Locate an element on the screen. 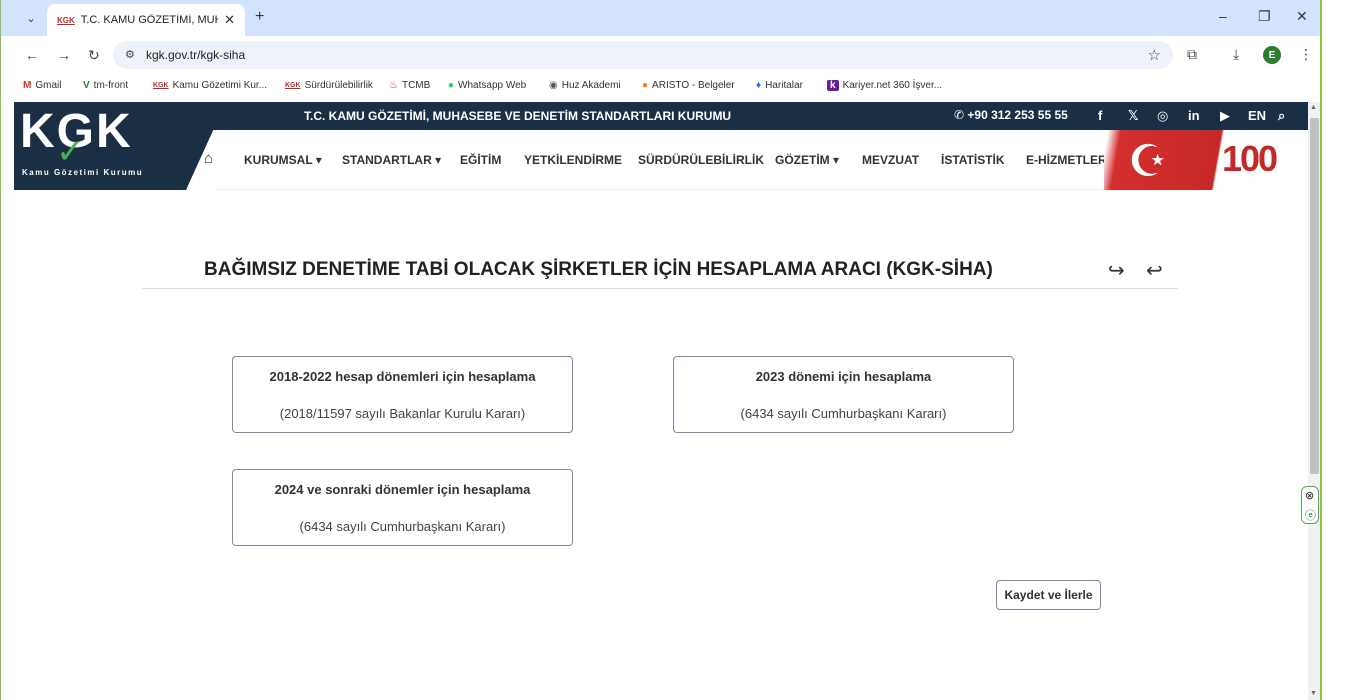  phone-icon: ✆ is located at coordinates (961, 115).